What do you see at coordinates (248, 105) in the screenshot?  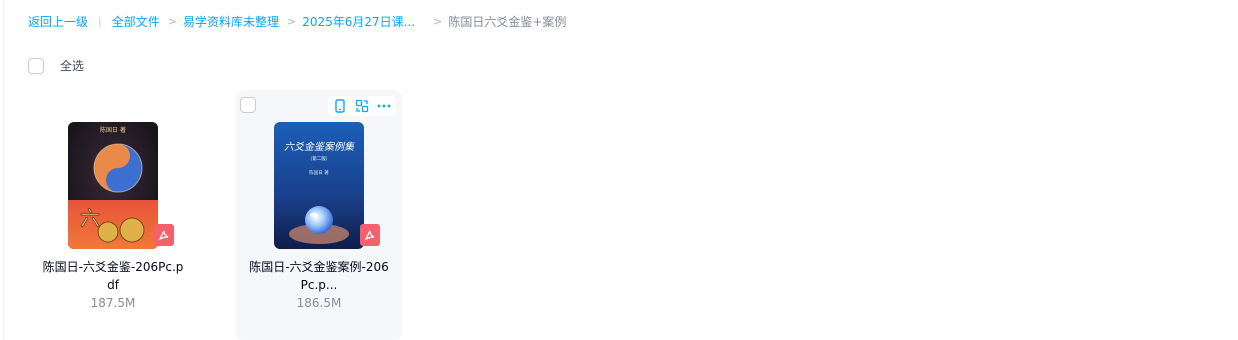 I see `file-checkbox` at bounding box center [248, 105].